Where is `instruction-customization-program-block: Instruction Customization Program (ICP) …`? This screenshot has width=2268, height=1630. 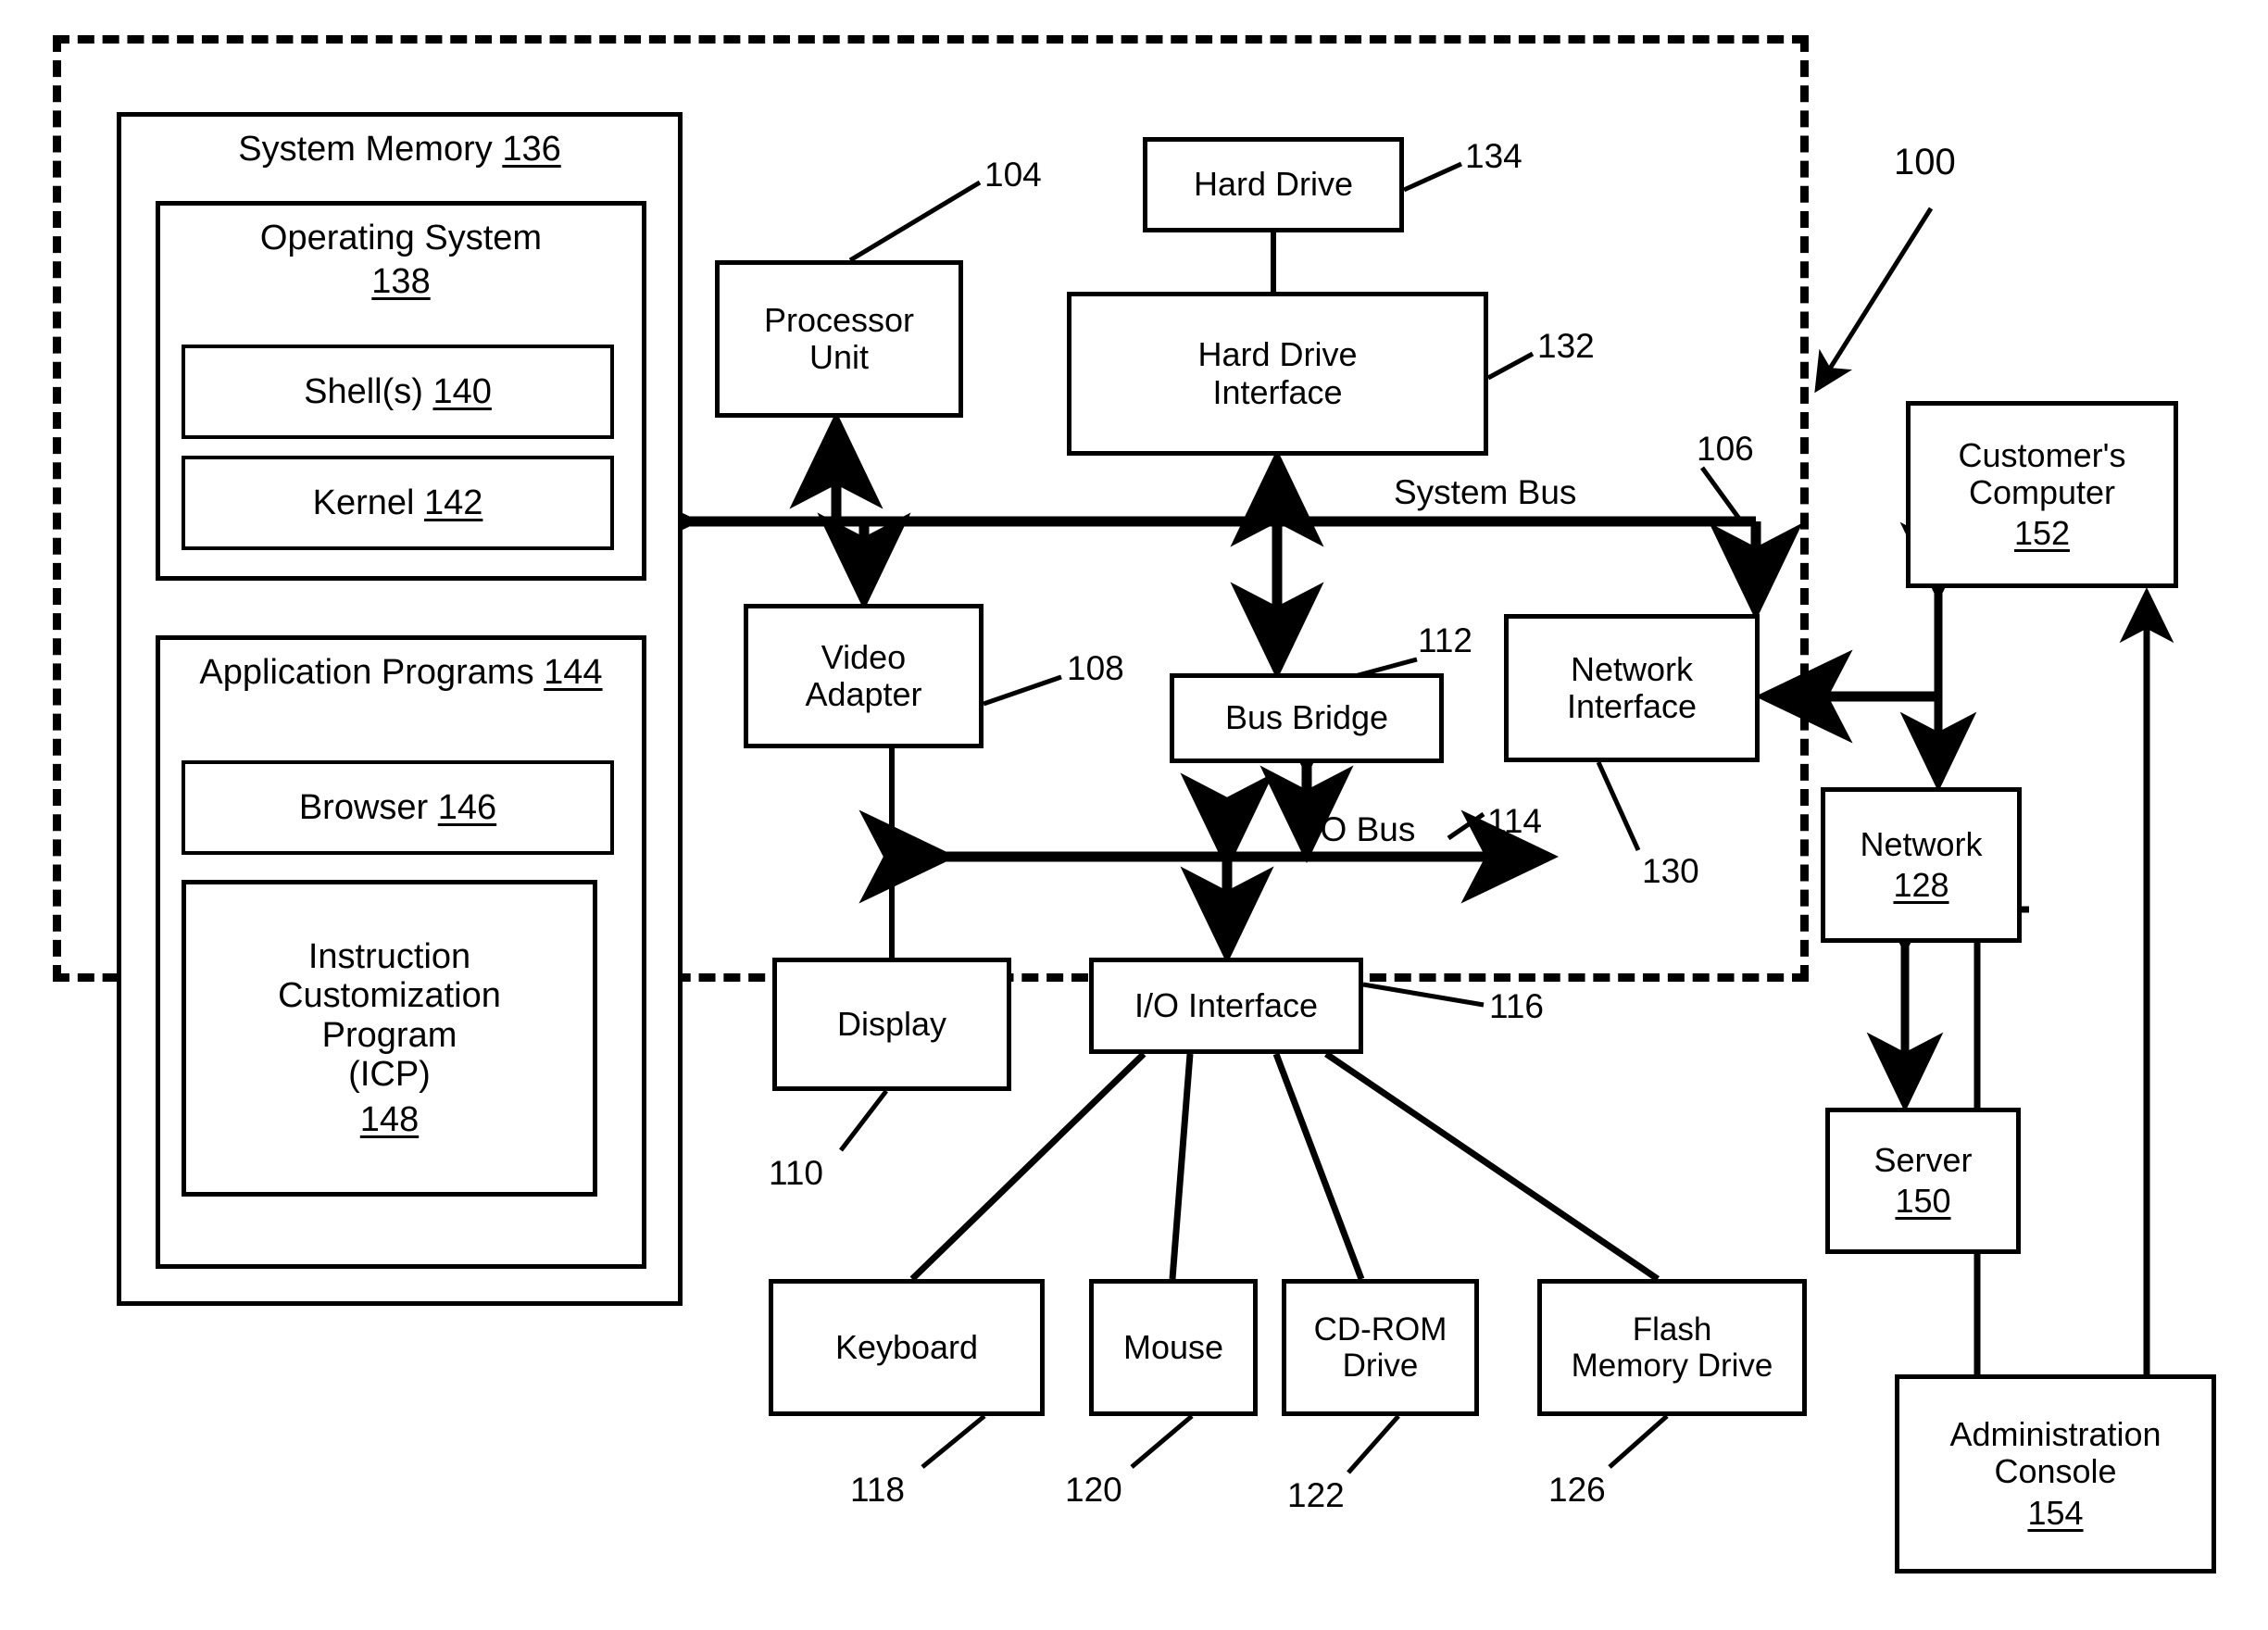 instruction-customization-program-block: Instruction Customization Program (ICP) … is located at coordinates (390, 1038).